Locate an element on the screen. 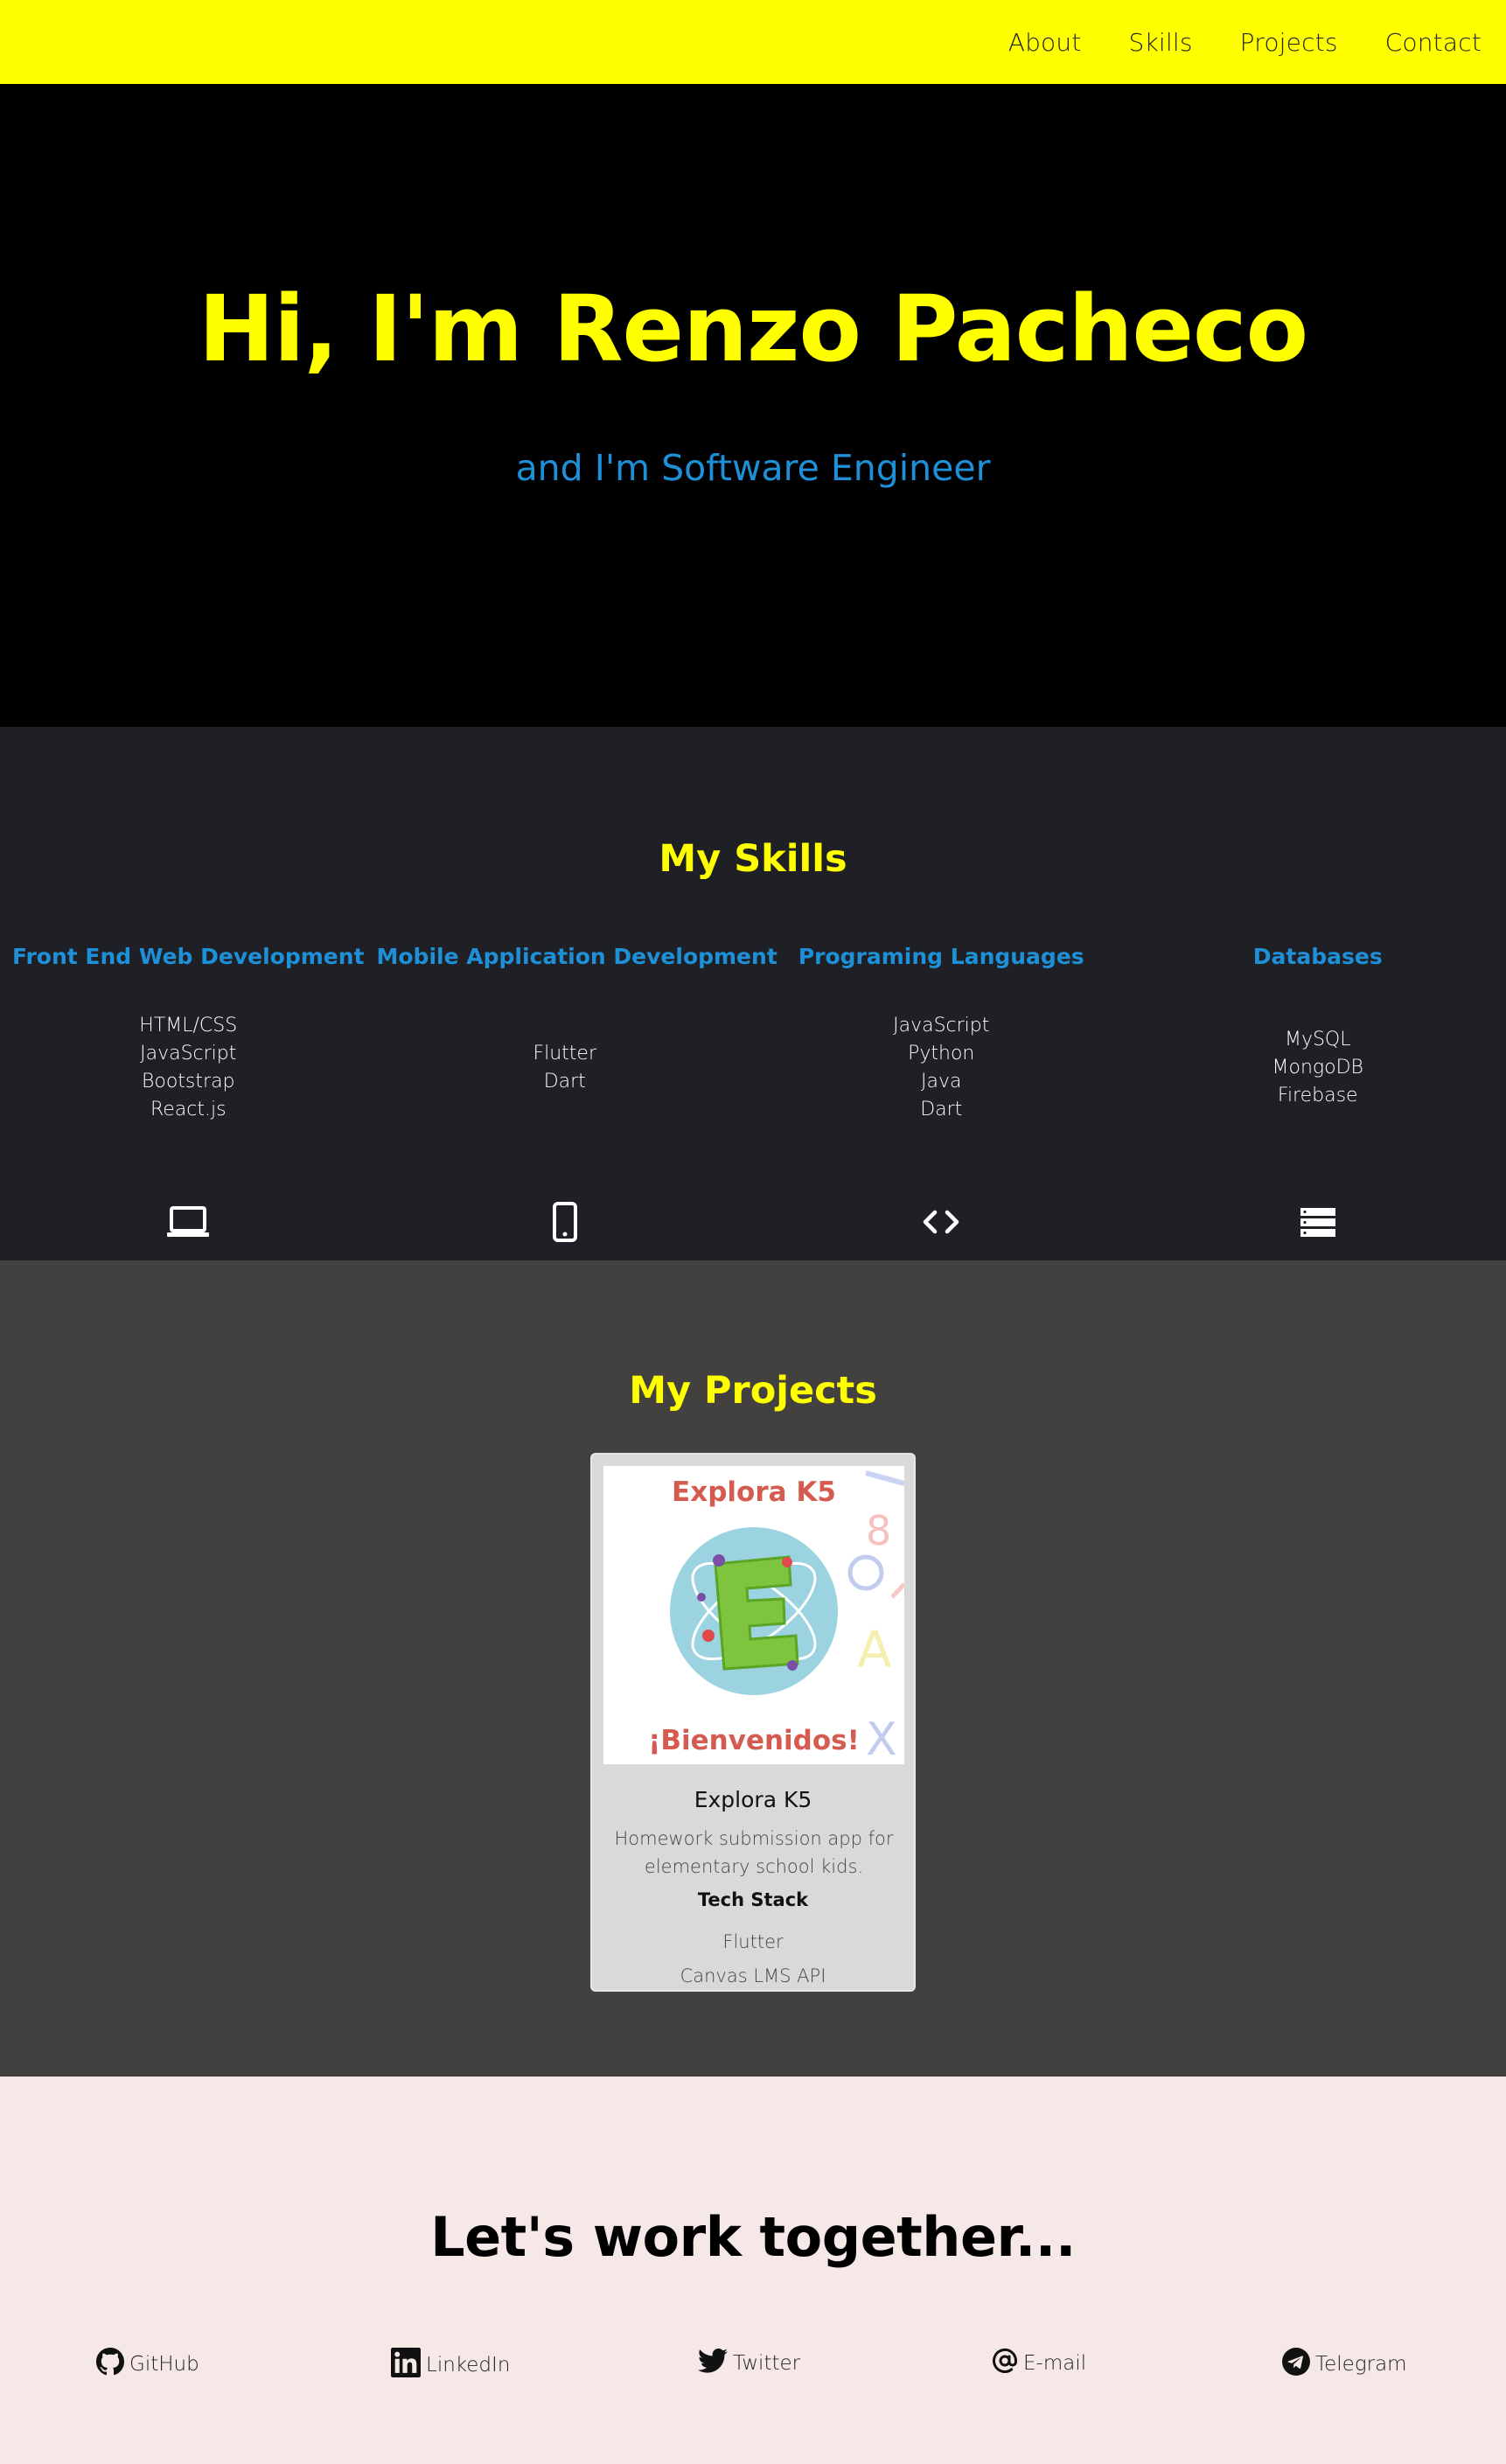 The image size is (1506, 2464). skill-column-databases: Databases MySQL MongoDB Firebase is located at coordinates (1318, 1091).